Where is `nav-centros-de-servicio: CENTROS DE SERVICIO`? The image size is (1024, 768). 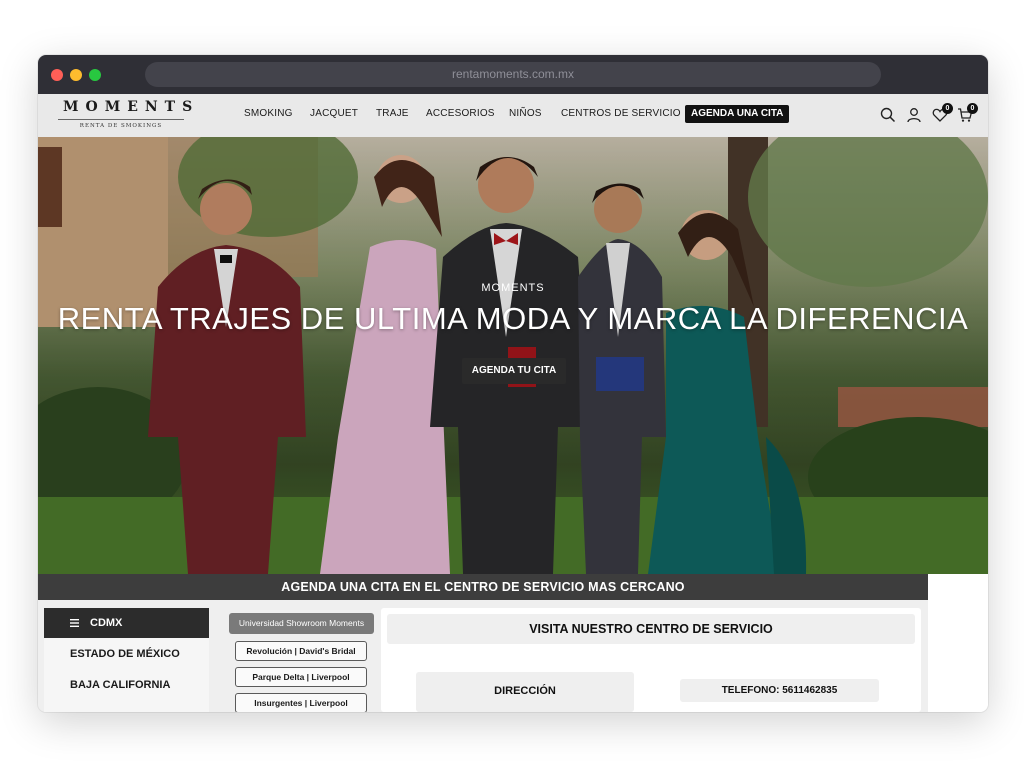 nav-centros-de-servicio: CENTROS DE SERVICIO is located at coordinates (621, 113).